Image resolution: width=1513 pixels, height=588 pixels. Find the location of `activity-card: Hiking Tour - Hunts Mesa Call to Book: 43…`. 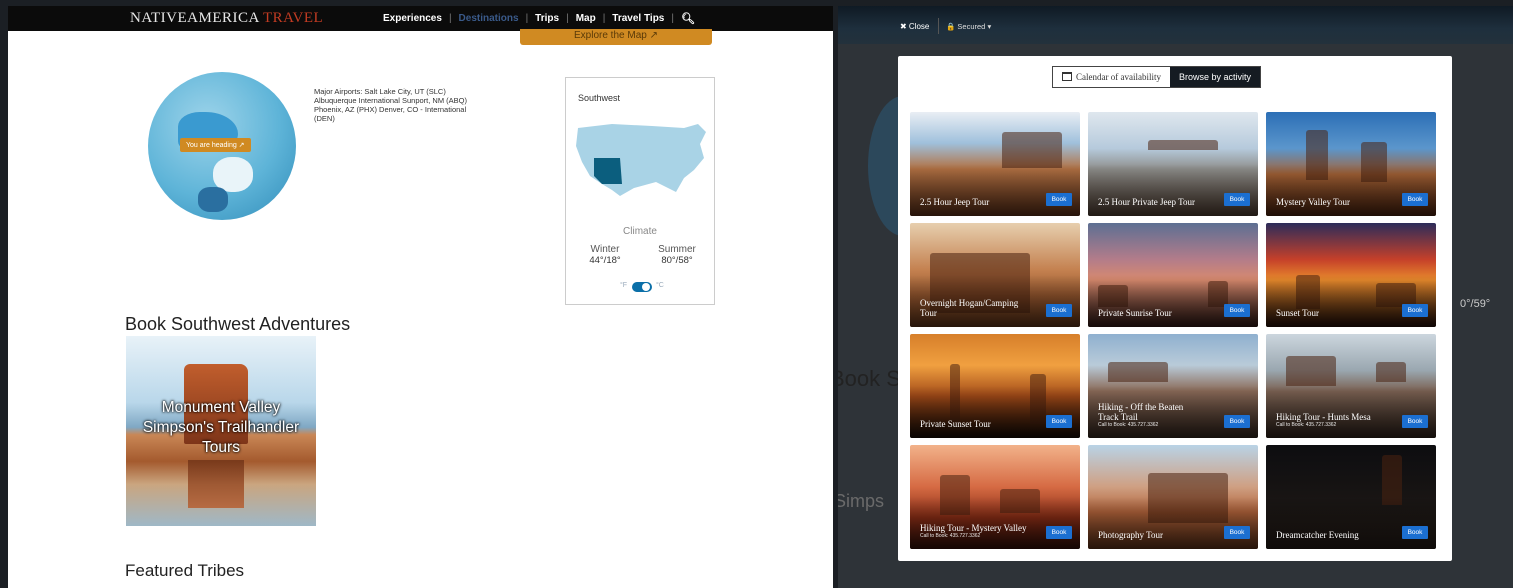

activity-card: Hiking Tour - Hunts Mesa Call to Book: 43… is located at coordinates (1351, 386).